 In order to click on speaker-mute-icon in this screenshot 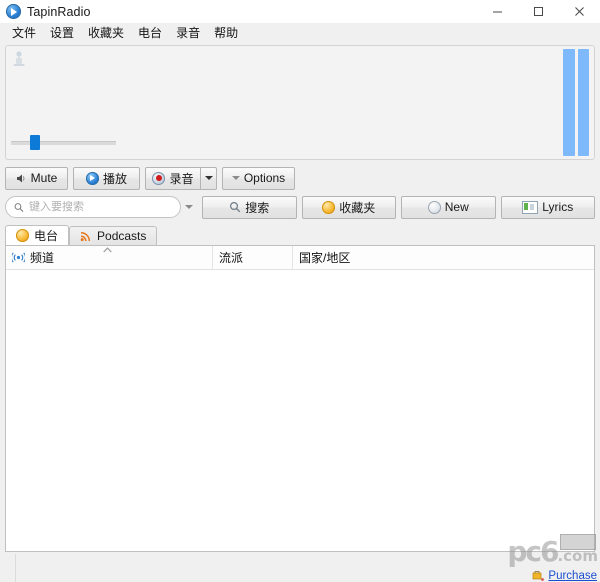, I will do `click(20, 178)`.